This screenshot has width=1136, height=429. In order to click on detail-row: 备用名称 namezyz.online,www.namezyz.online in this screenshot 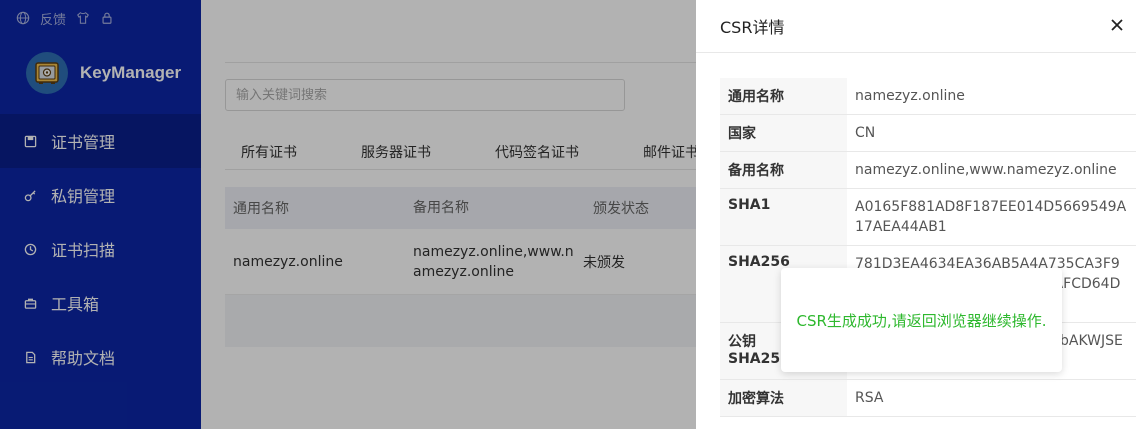, I will do `click(928, 170)`.